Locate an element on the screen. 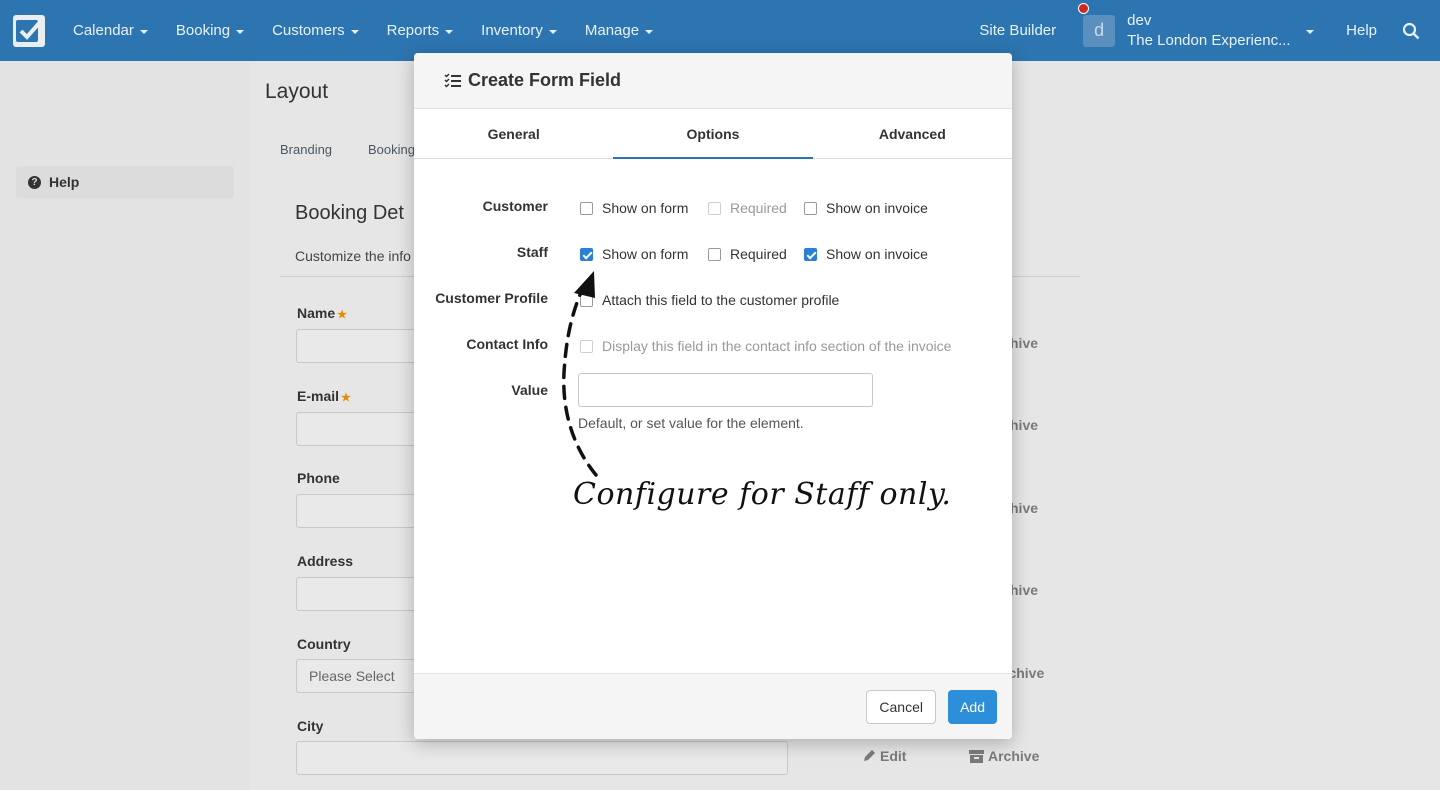  staff-required-checkbox is located at coordinates (714, 254).